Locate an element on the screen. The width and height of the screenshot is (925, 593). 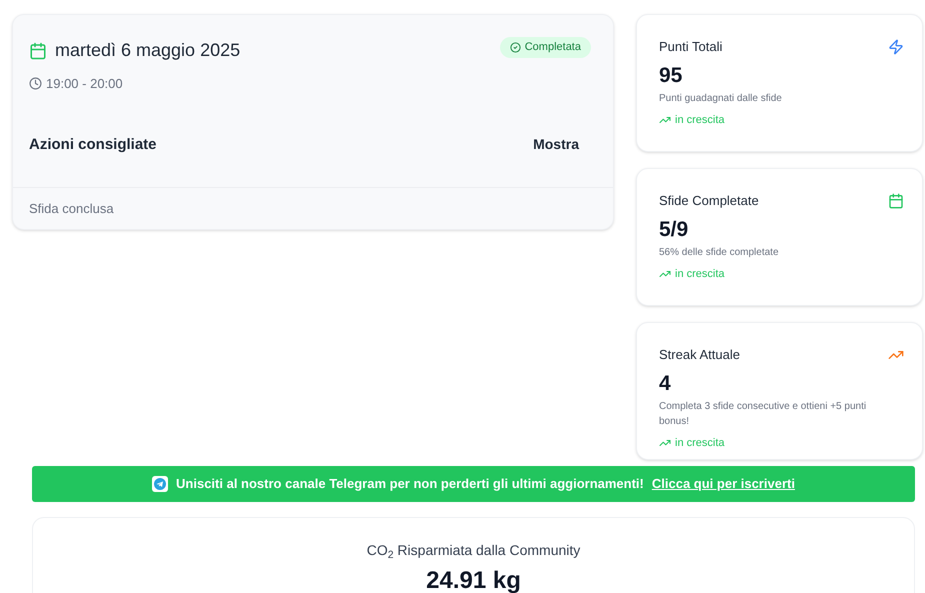
stat-value: 5/9 is located at coordinates (674, 229).